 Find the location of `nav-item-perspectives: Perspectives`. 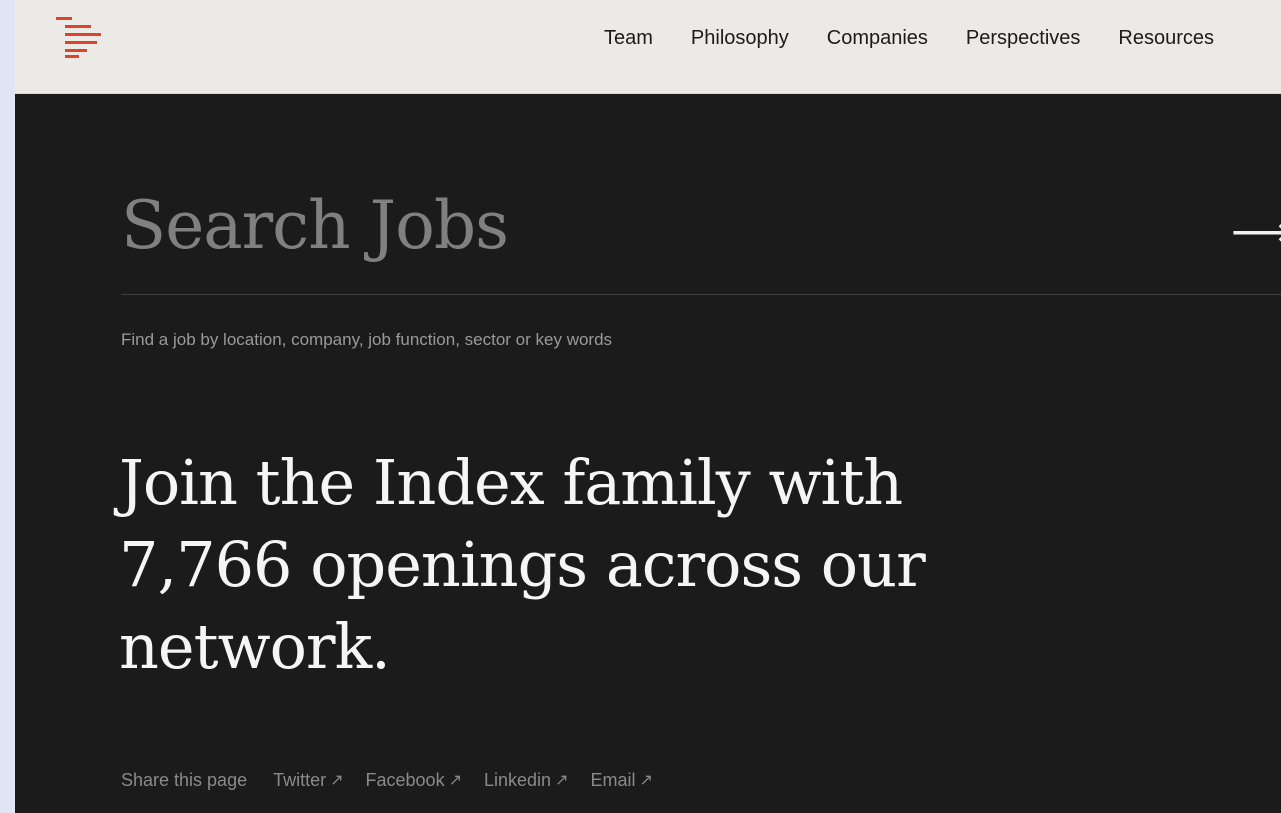

nav-item-perspectives: Perspectives is located at coordinates (1023, 38).